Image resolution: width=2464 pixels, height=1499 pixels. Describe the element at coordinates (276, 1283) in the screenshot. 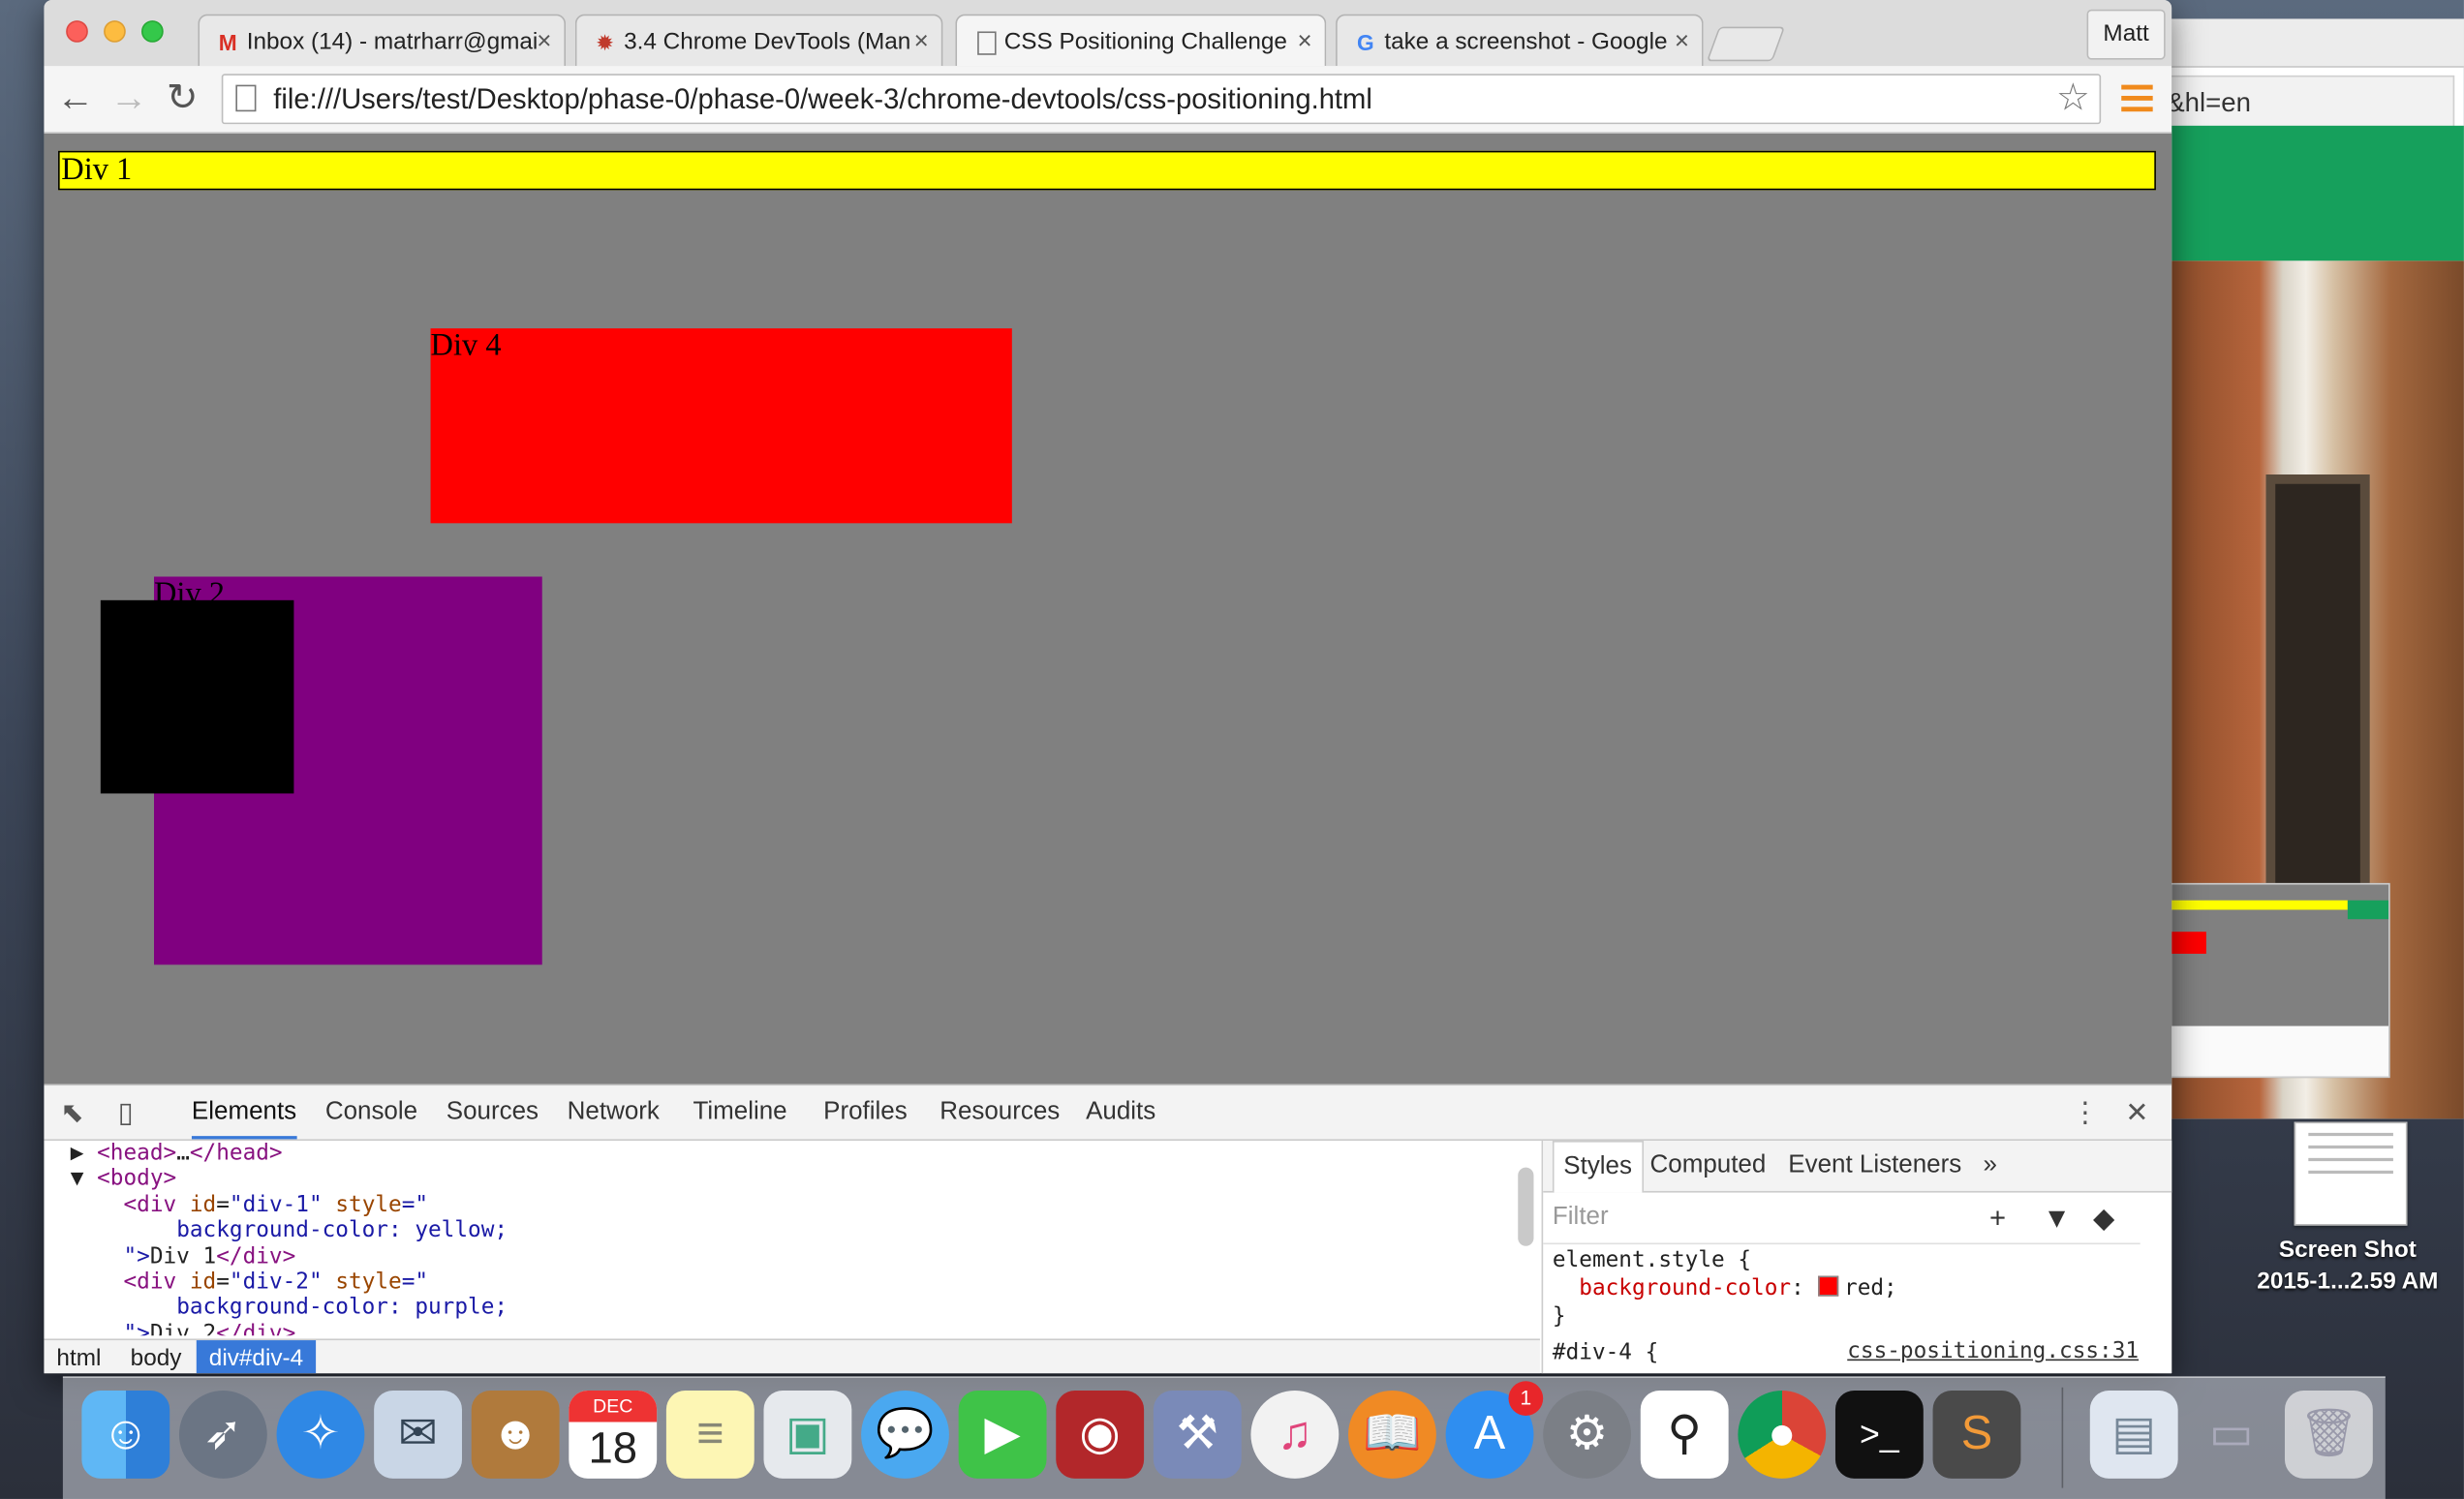

I see `div2-id-value: "div-2"` at that location.